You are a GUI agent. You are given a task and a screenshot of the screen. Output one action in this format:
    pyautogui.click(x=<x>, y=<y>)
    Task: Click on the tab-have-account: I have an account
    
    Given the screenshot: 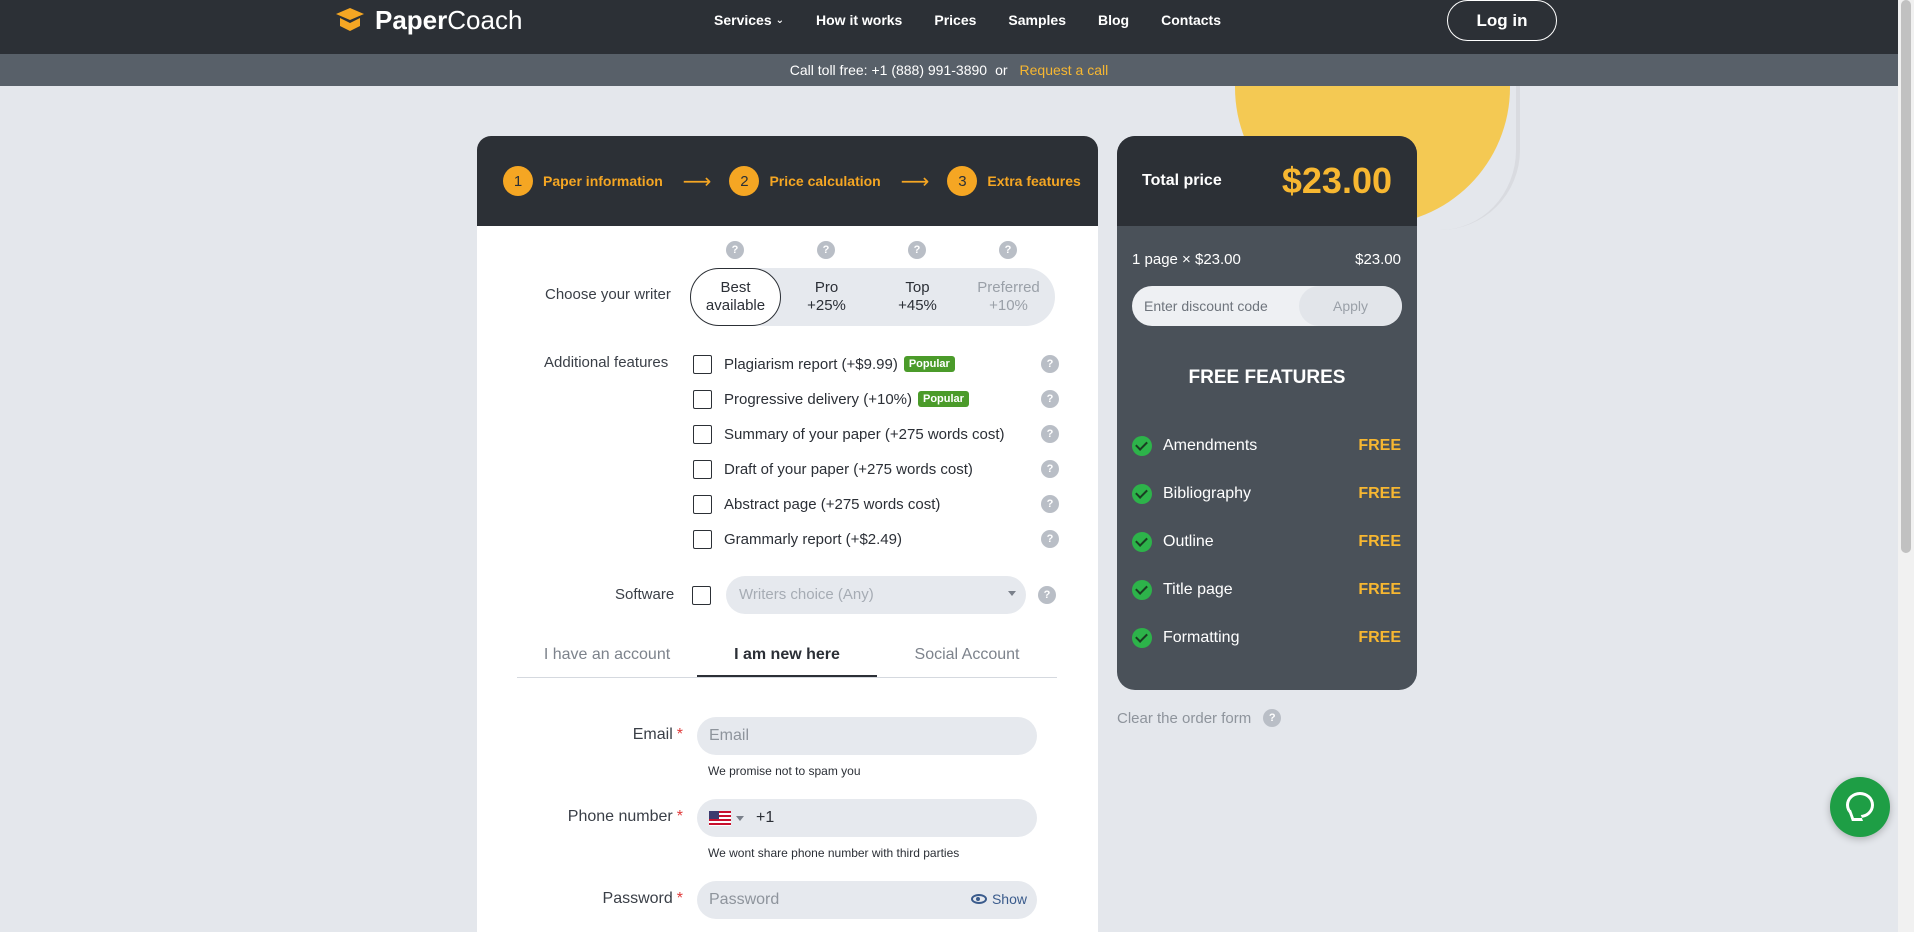 What is the action you would take?
    pyautogui.click(x=607, y=659)
    